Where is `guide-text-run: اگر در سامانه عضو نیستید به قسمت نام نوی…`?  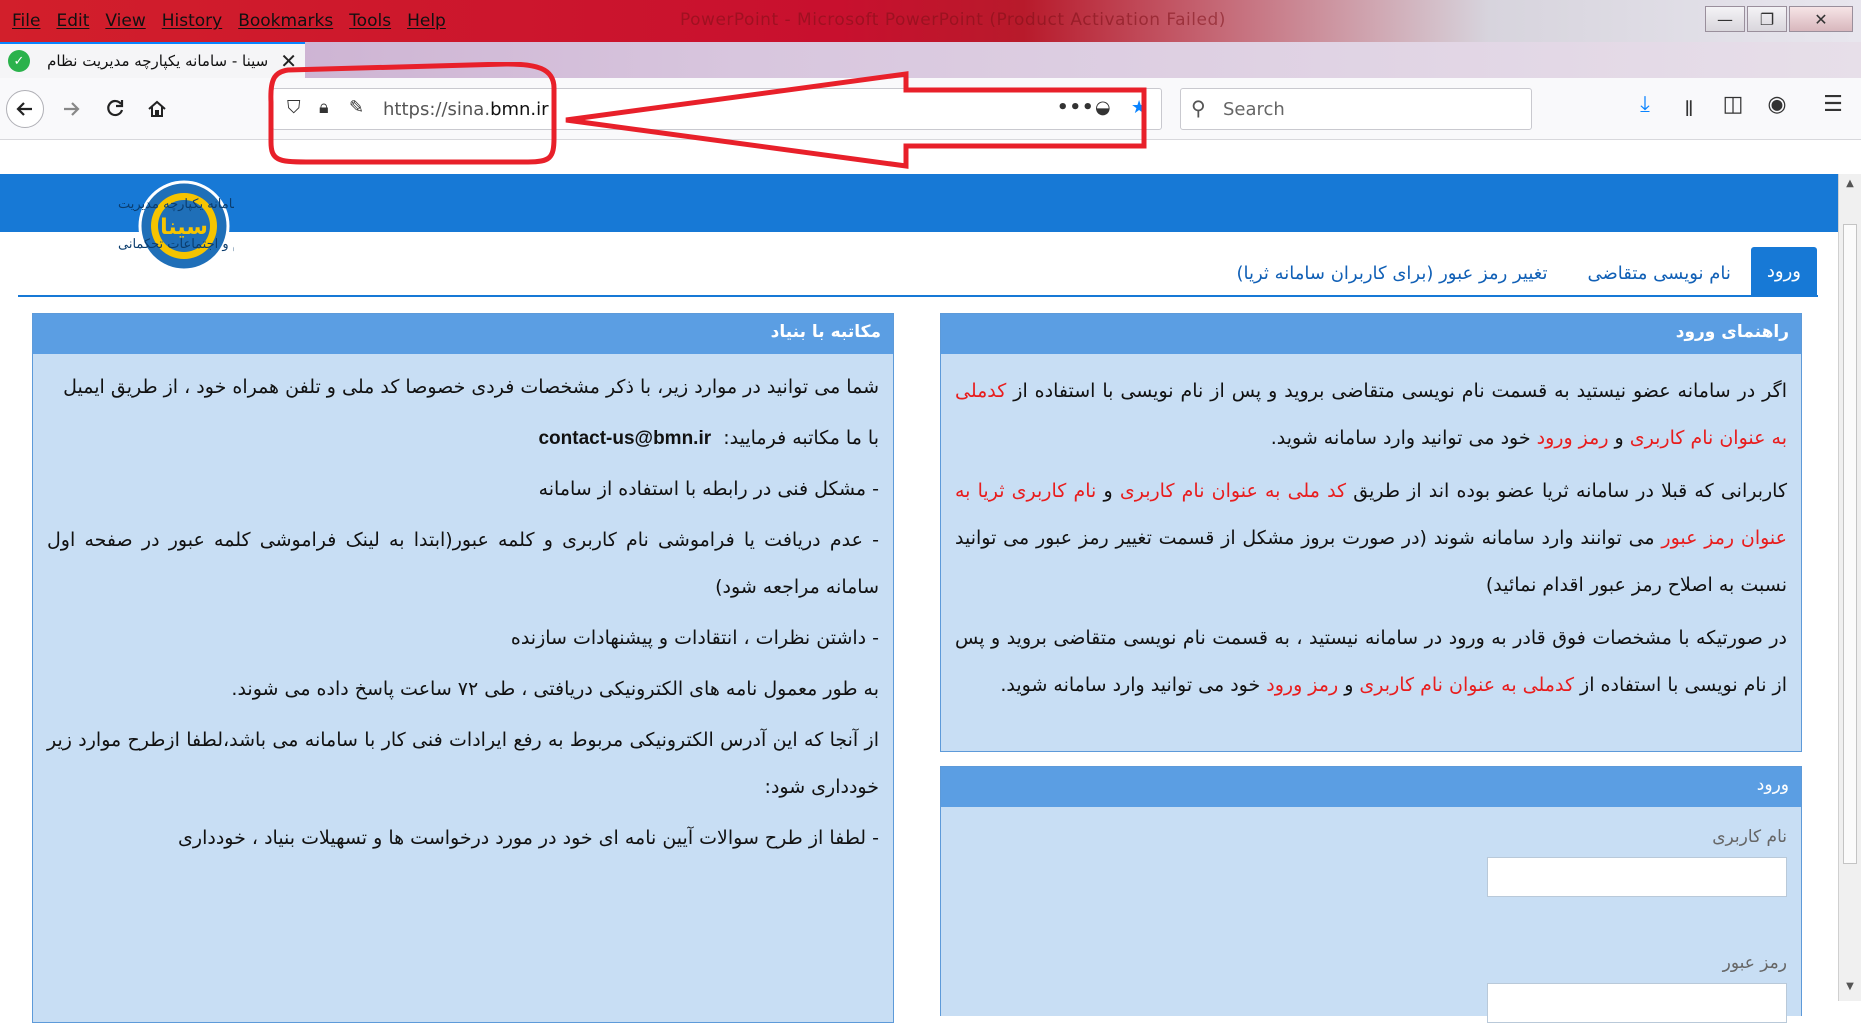
guide-text-run: اگر در سامانه عضو نیستید به قسمت نام نوی… is located at coordinates (1396, 391).